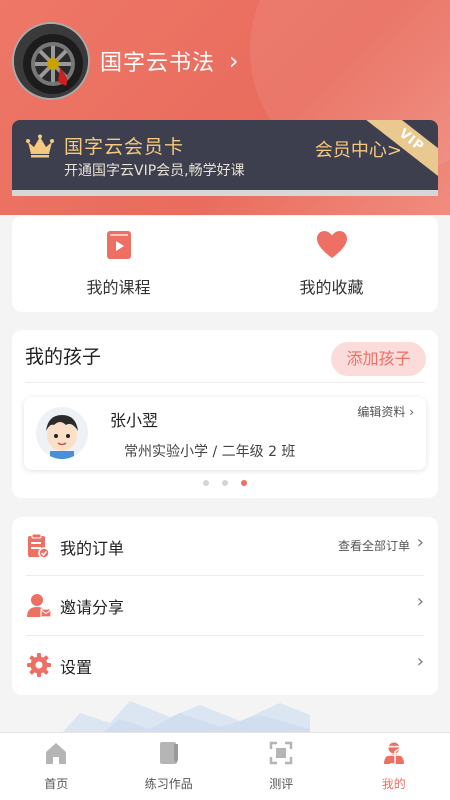 The height and width of the screenshot is (800, 450). I want to click on order-icon, so click(38, 548).